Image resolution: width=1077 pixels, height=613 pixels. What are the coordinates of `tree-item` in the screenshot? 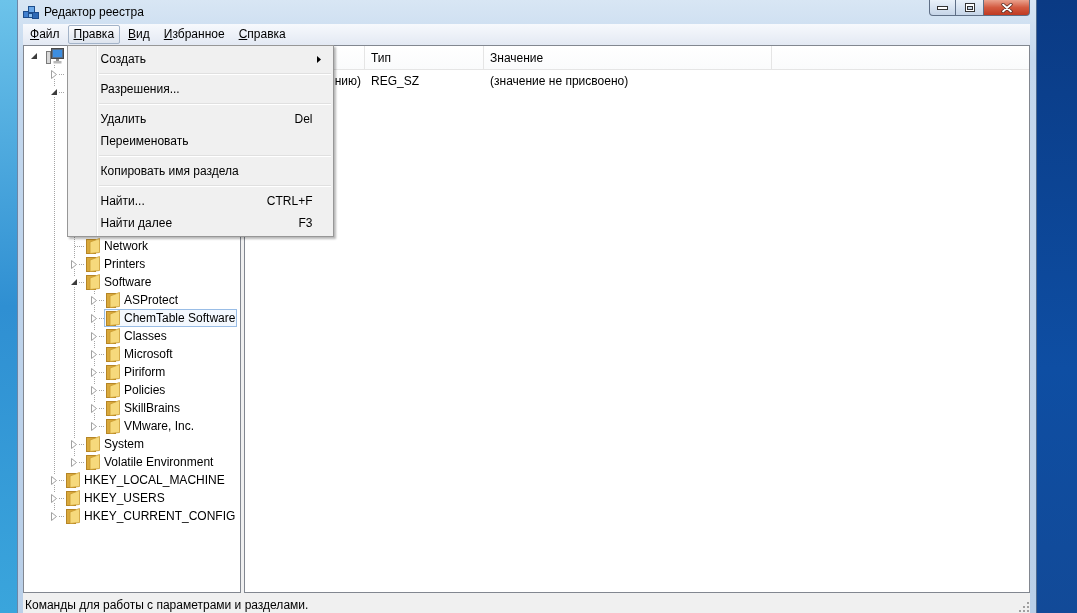 It's located at (55, 56).